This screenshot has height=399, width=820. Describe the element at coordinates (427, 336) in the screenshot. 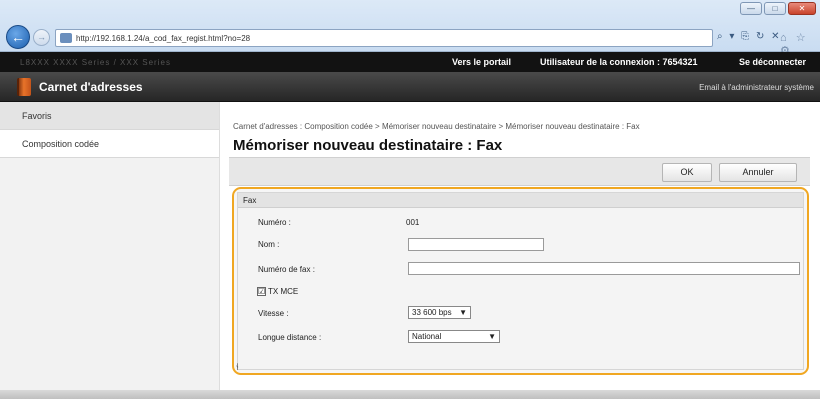

I see `distance-value: National` at that location.